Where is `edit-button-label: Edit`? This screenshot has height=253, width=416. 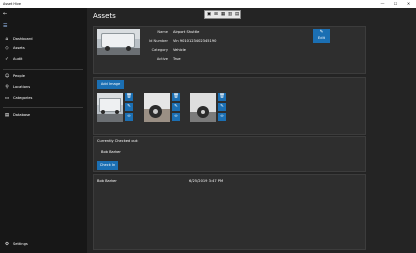 edit-button-label: Edit is located at coordinates (321, 38).